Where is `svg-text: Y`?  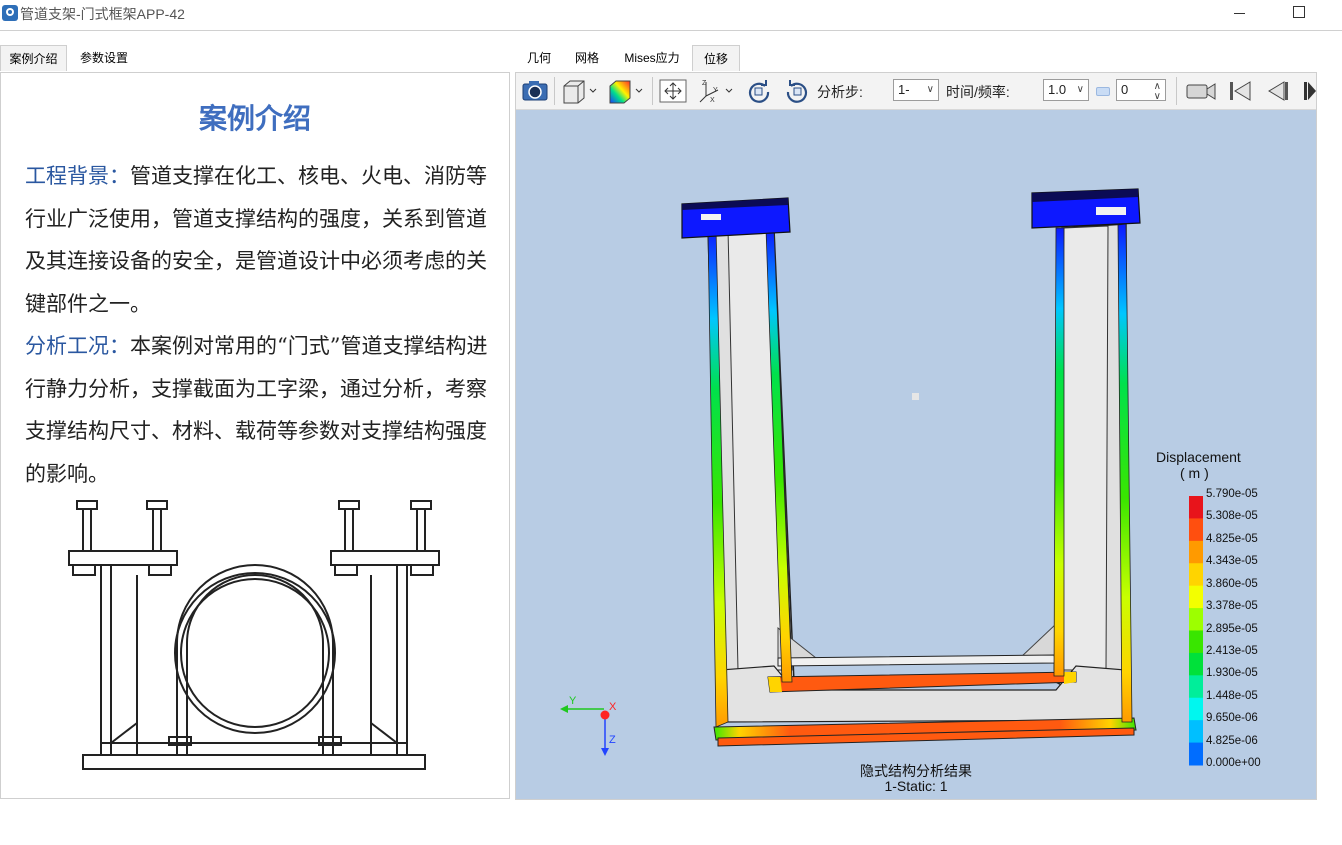 svg-text: Y is located at coordinates (715, 90).